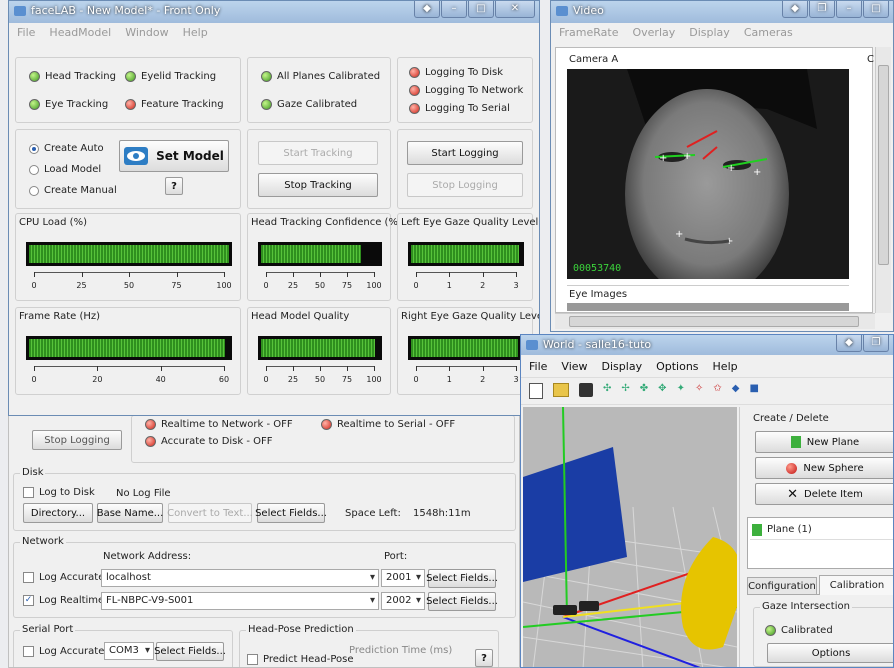  What do you see at coordinates (240, 601) in the screenshot?
I see `network-address-combo-2: FL-NBPC-V9-S001` at bounding box center [240, 601].